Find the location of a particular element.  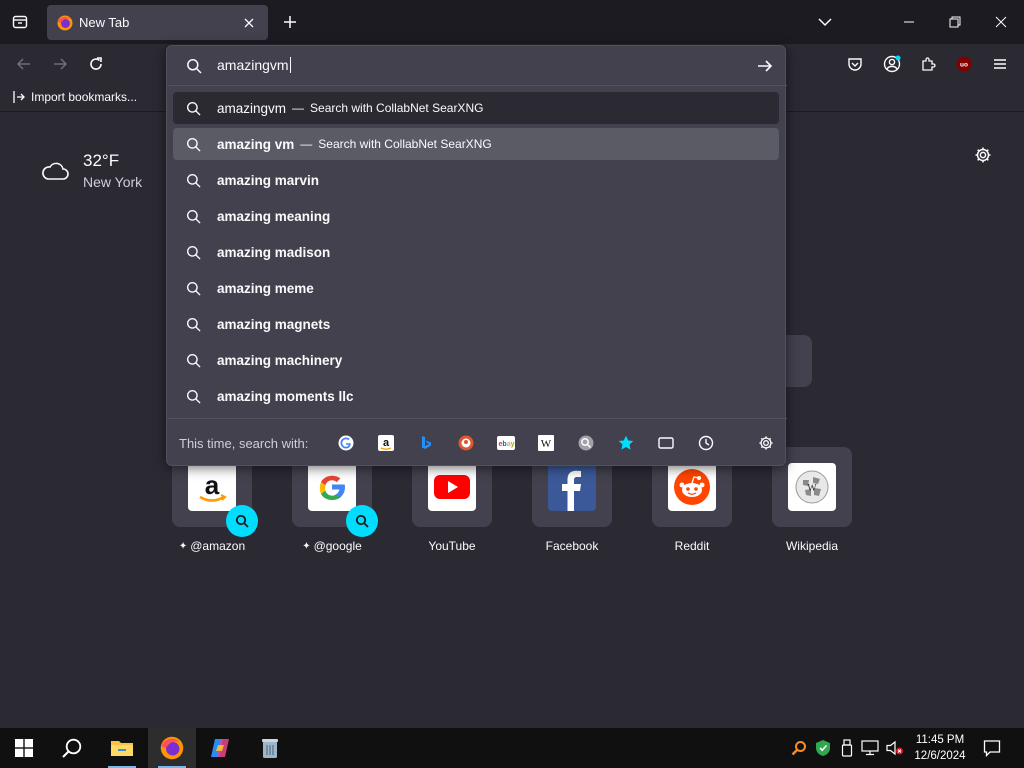

restore-icon is located at coordinates (955, 22).